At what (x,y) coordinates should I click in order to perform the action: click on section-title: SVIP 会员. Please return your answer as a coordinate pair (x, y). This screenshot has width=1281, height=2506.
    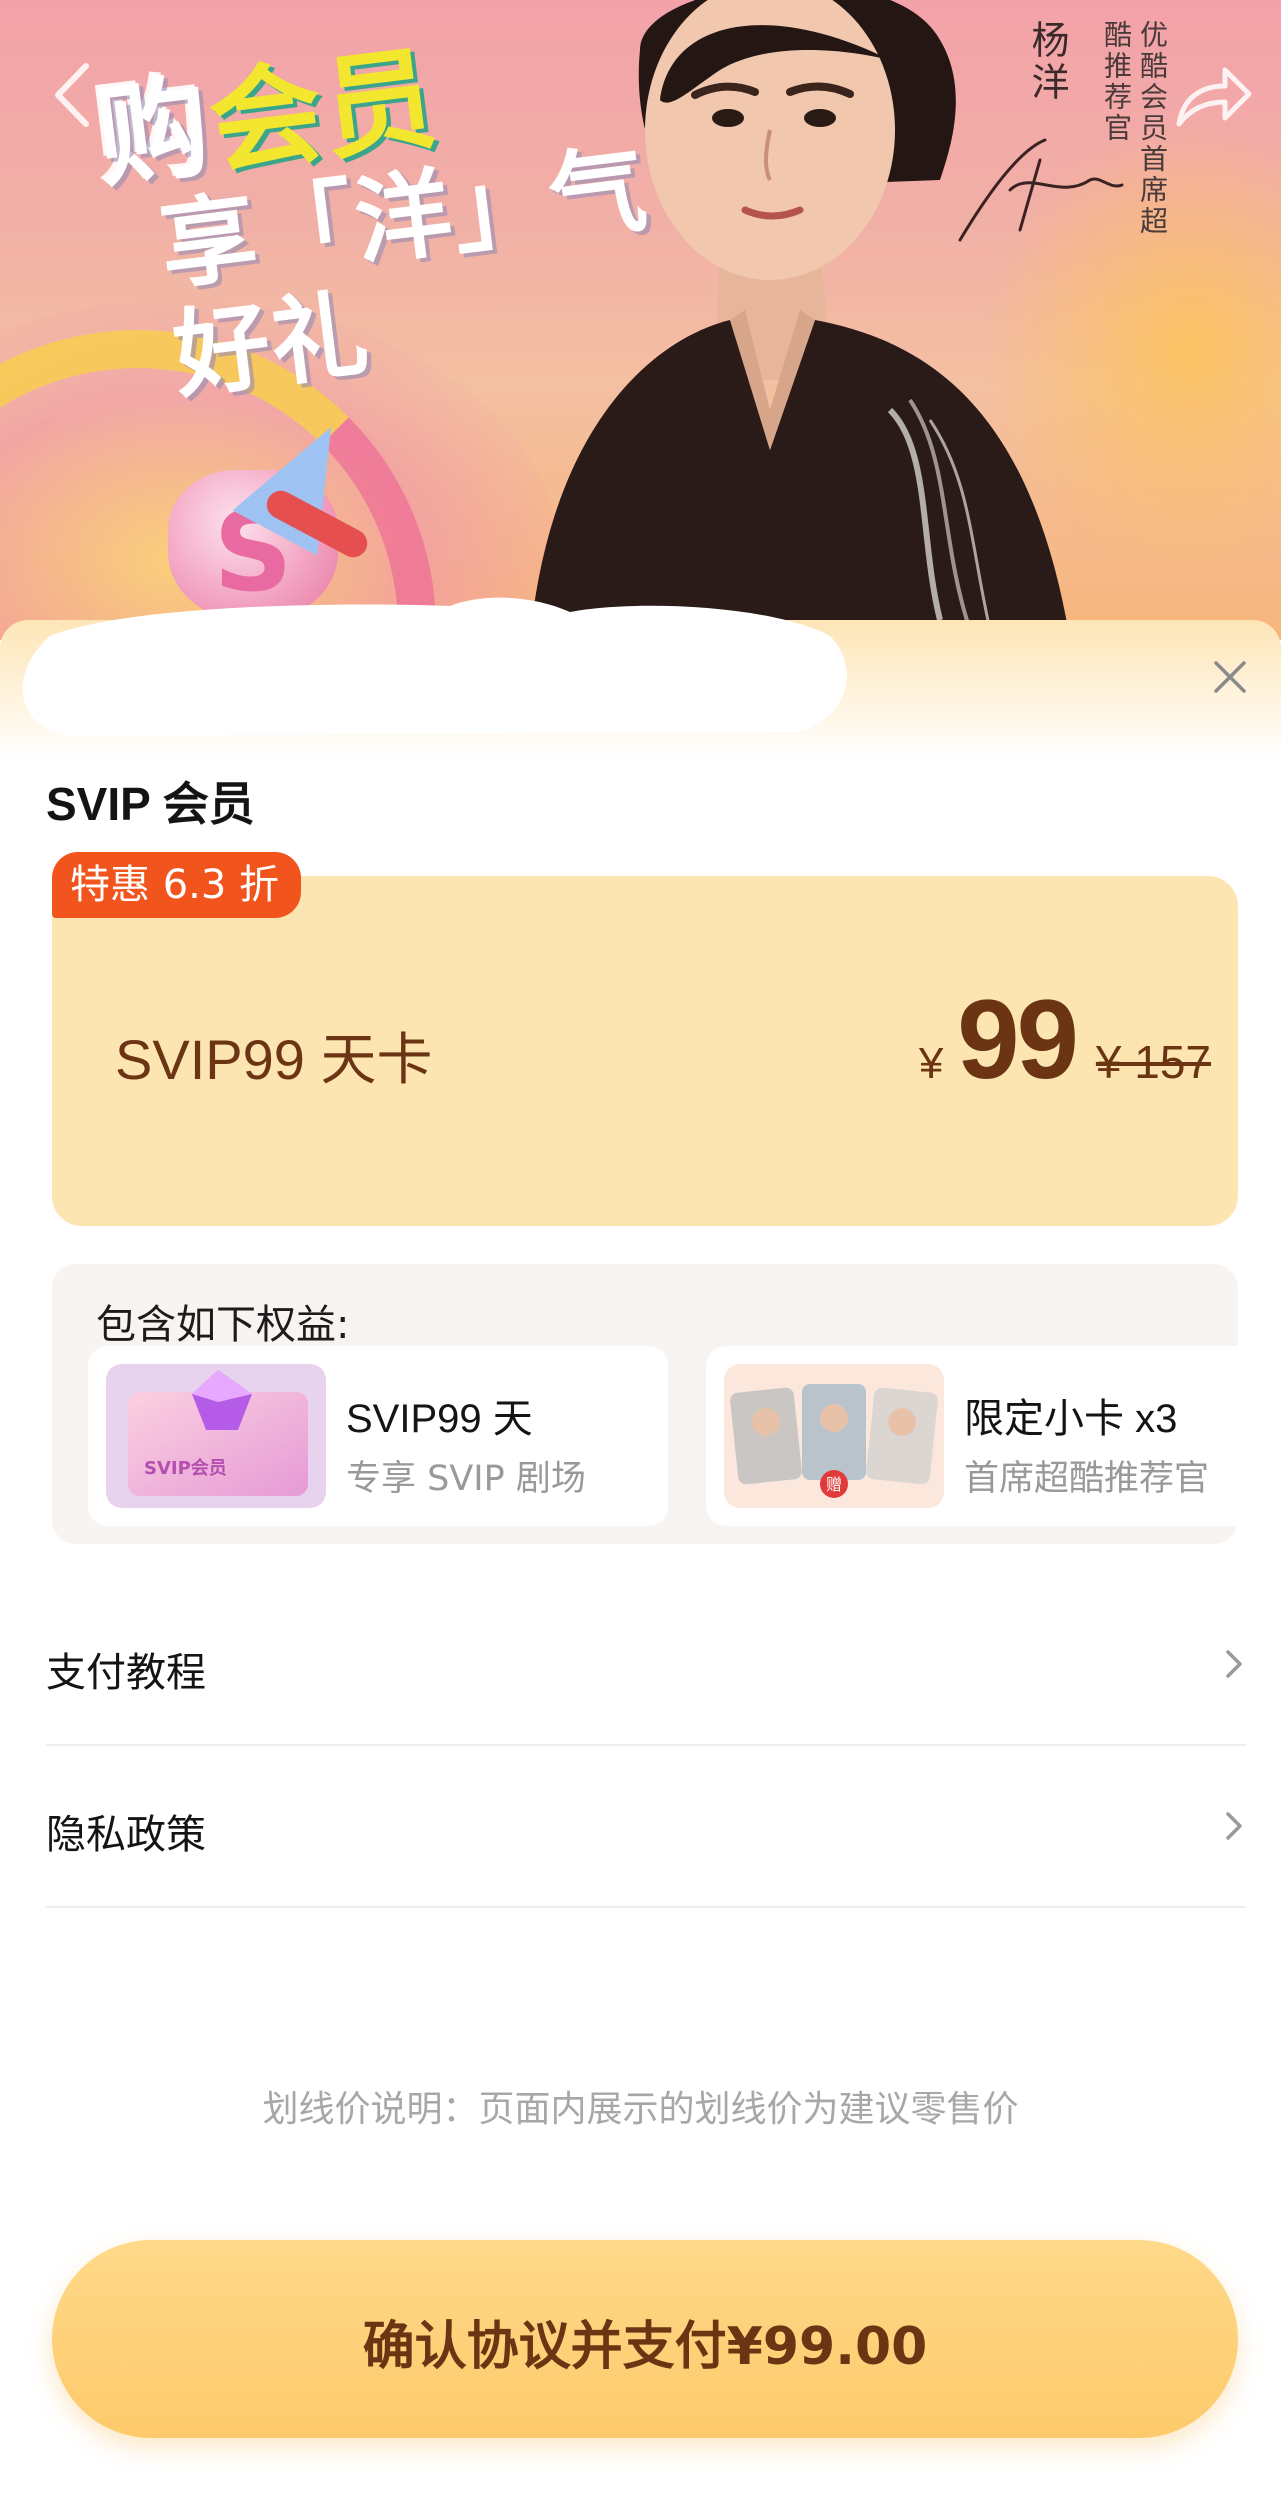
    Looking at the image, I should click on (150, 804).